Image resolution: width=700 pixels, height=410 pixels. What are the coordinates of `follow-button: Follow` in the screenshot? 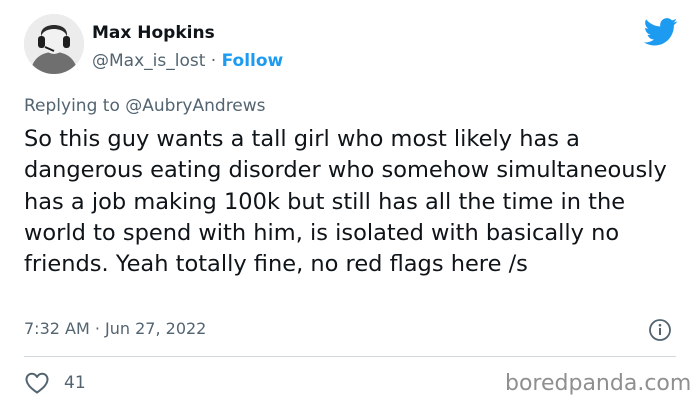 It's located at (253, 61).